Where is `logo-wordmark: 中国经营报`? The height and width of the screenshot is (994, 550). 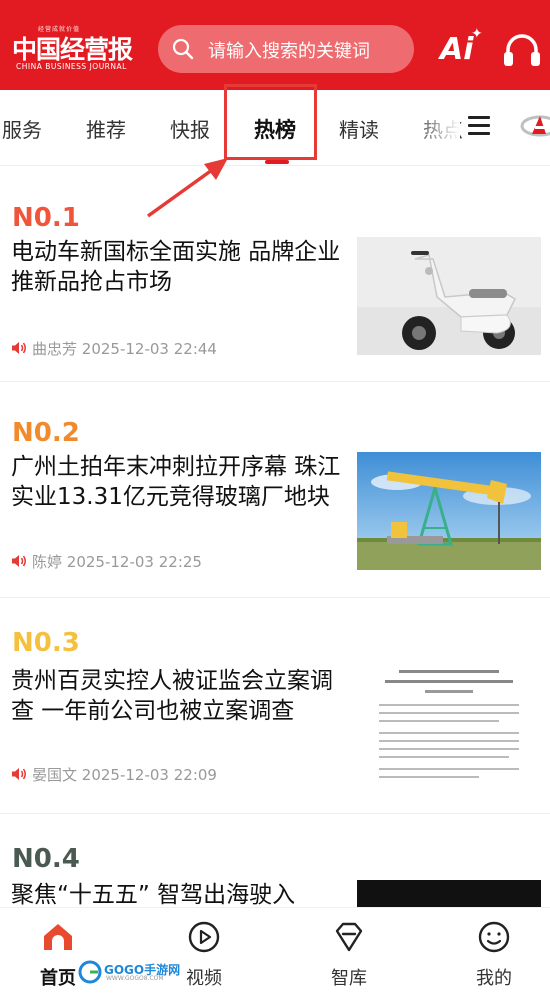 logo-wordmark: 中国经营报 is located at coordinates (72, 49).